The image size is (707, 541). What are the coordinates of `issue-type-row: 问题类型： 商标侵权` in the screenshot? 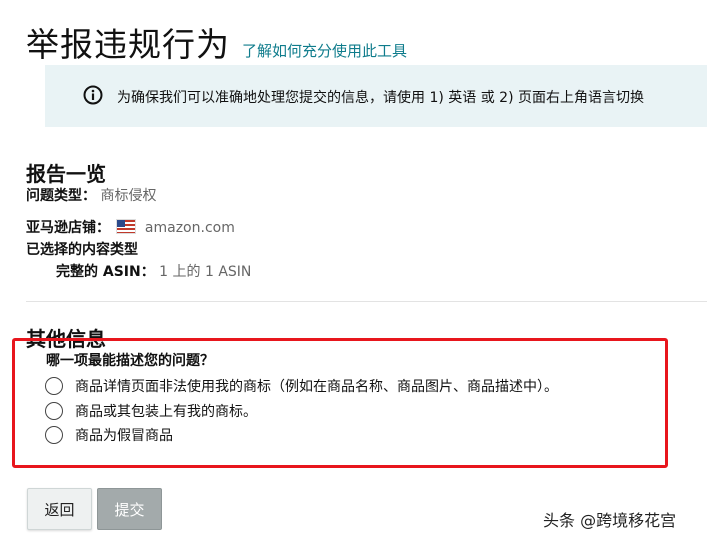 It's located at (91, 195).